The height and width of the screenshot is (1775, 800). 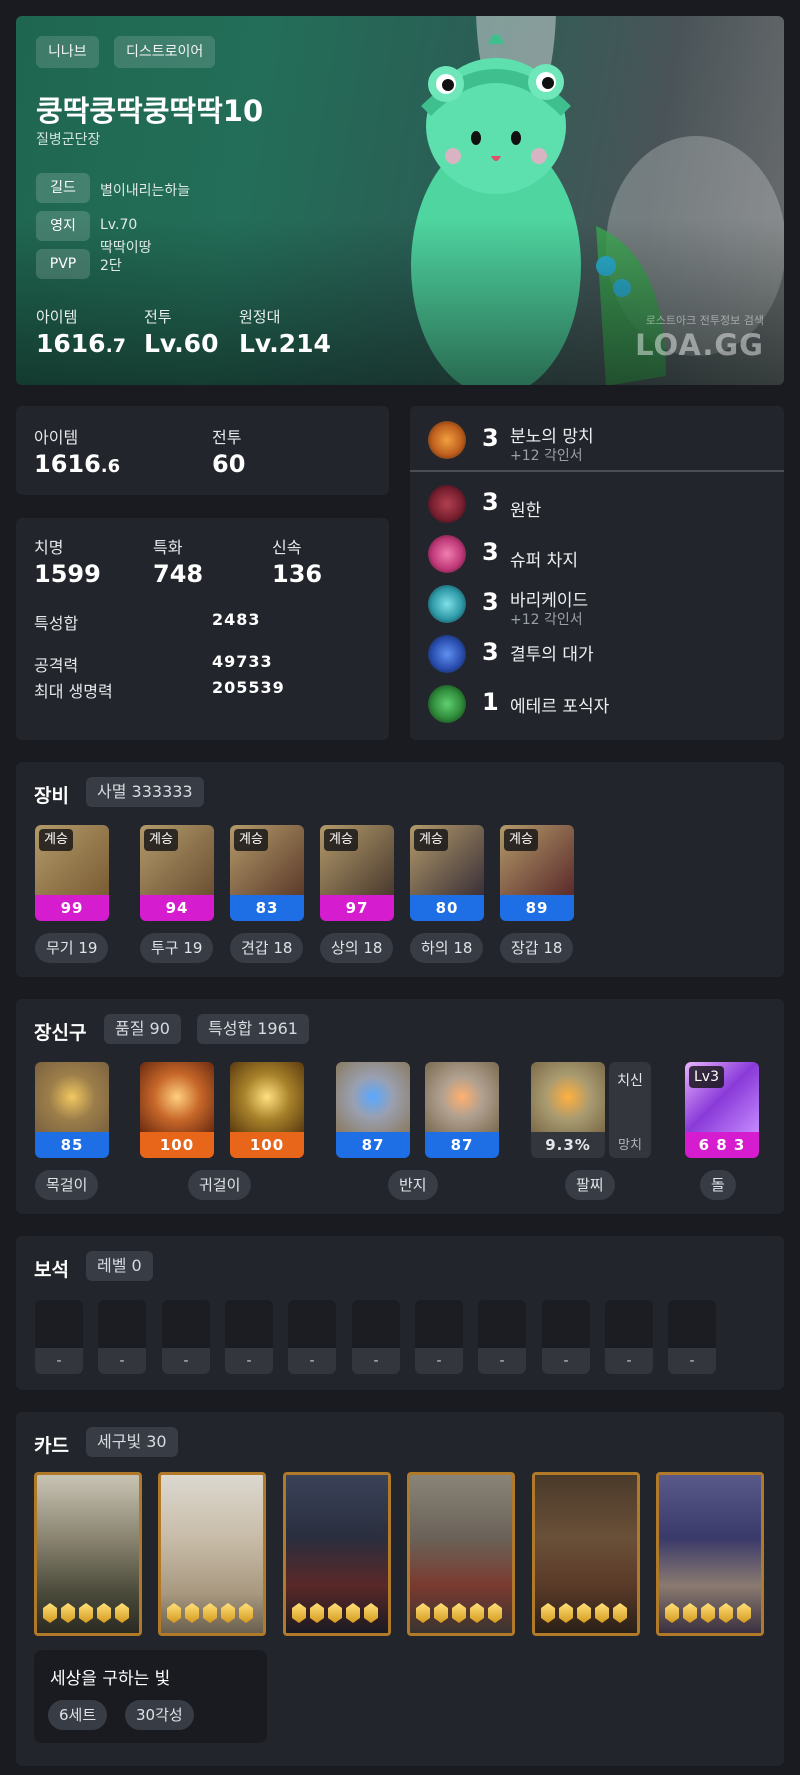 I want to click on estate-name: 딱딱이땅, so click(x=126, y=248).